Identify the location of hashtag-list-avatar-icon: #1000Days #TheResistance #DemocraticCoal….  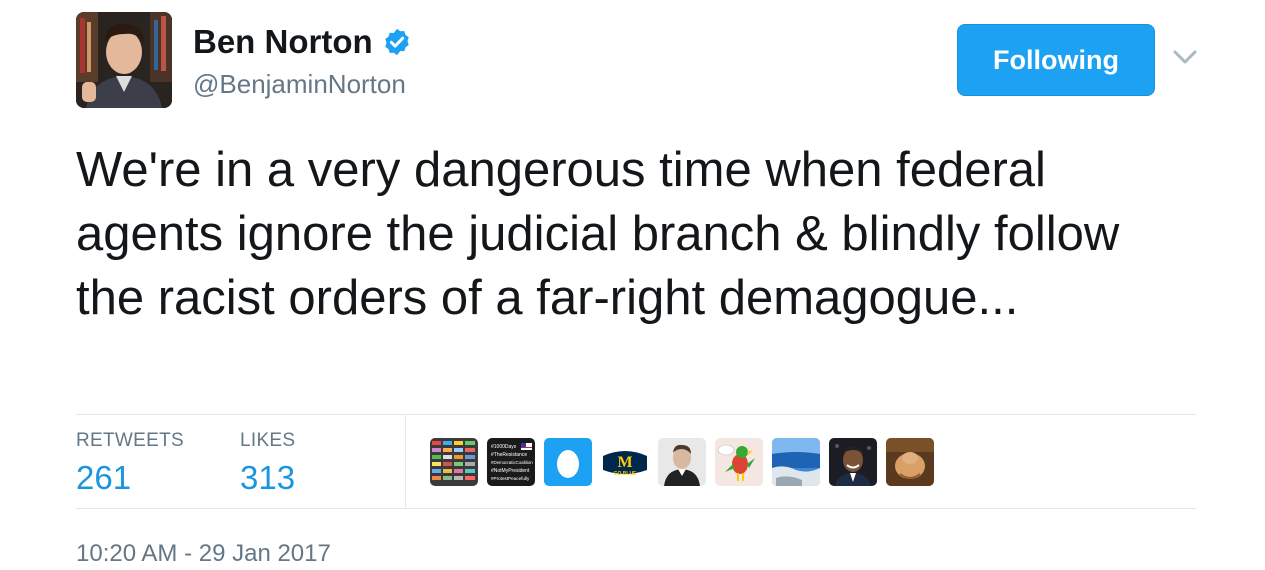
(511, 462).